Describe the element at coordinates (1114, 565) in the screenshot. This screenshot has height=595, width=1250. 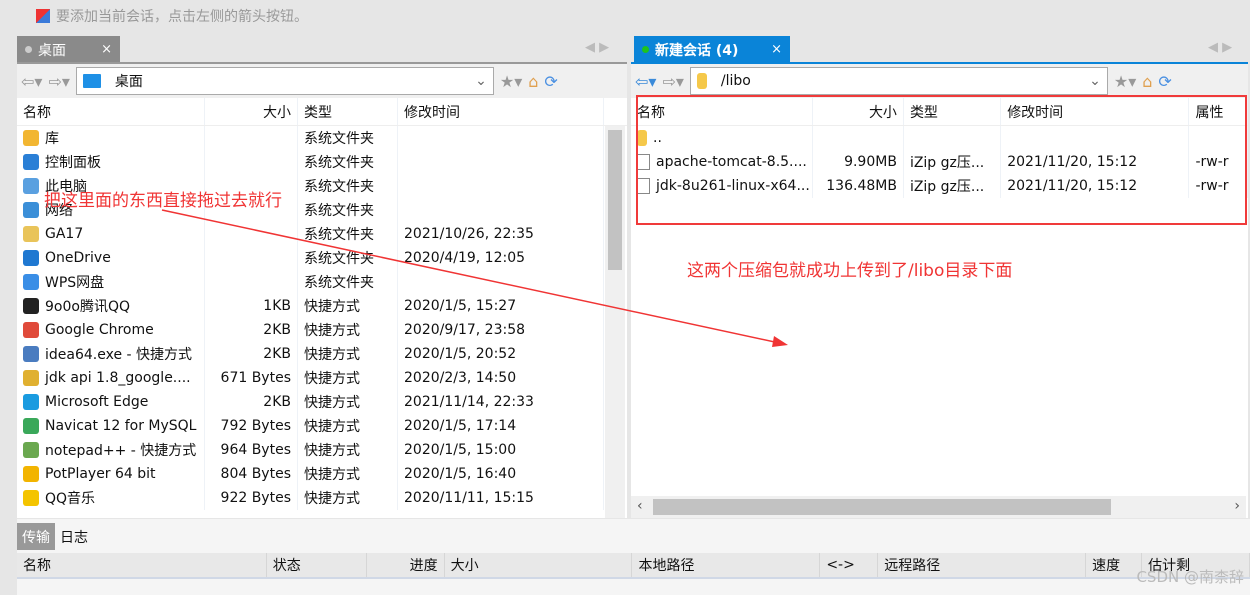
I see `transfer-column: 速度` at that location.